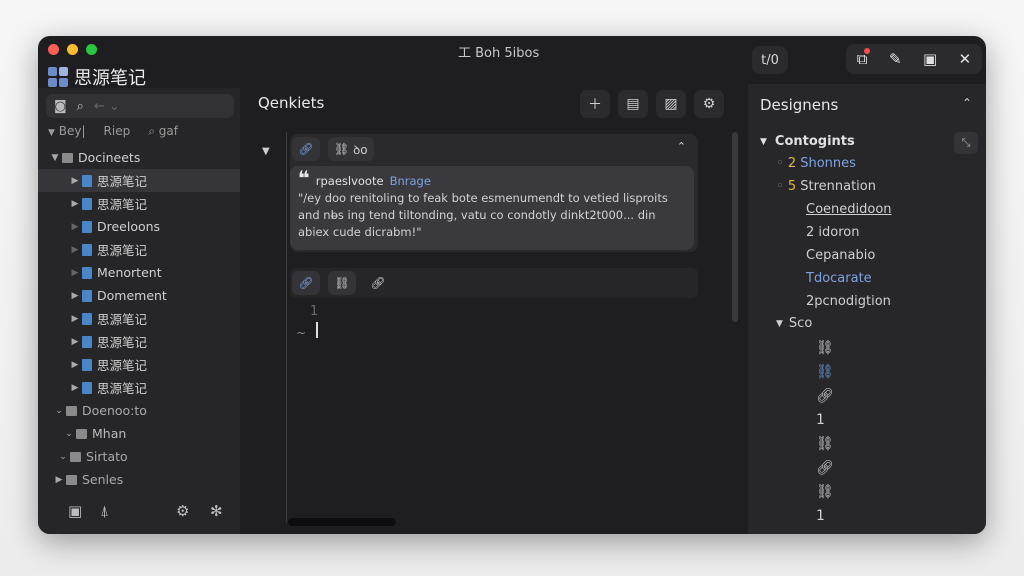 This screenshot has height=576, width=1024. What do you see at coordinates (286, 327) in the screenshot?
I see `block-guide-line` at bounding box center [286, 327].